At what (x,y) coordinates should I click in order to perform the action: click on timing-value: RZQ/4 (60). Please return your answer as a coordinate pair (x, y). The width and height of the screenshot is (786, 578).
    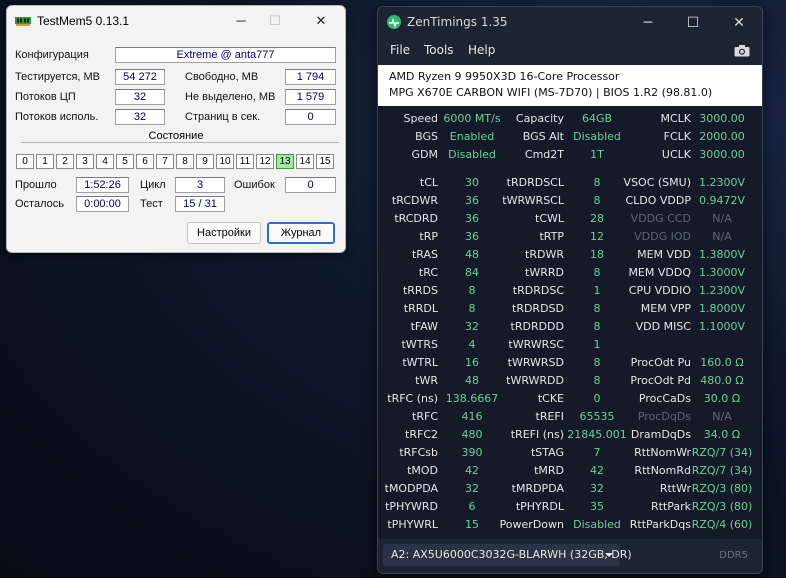
    Looking at the image, I should click on (722, 524).